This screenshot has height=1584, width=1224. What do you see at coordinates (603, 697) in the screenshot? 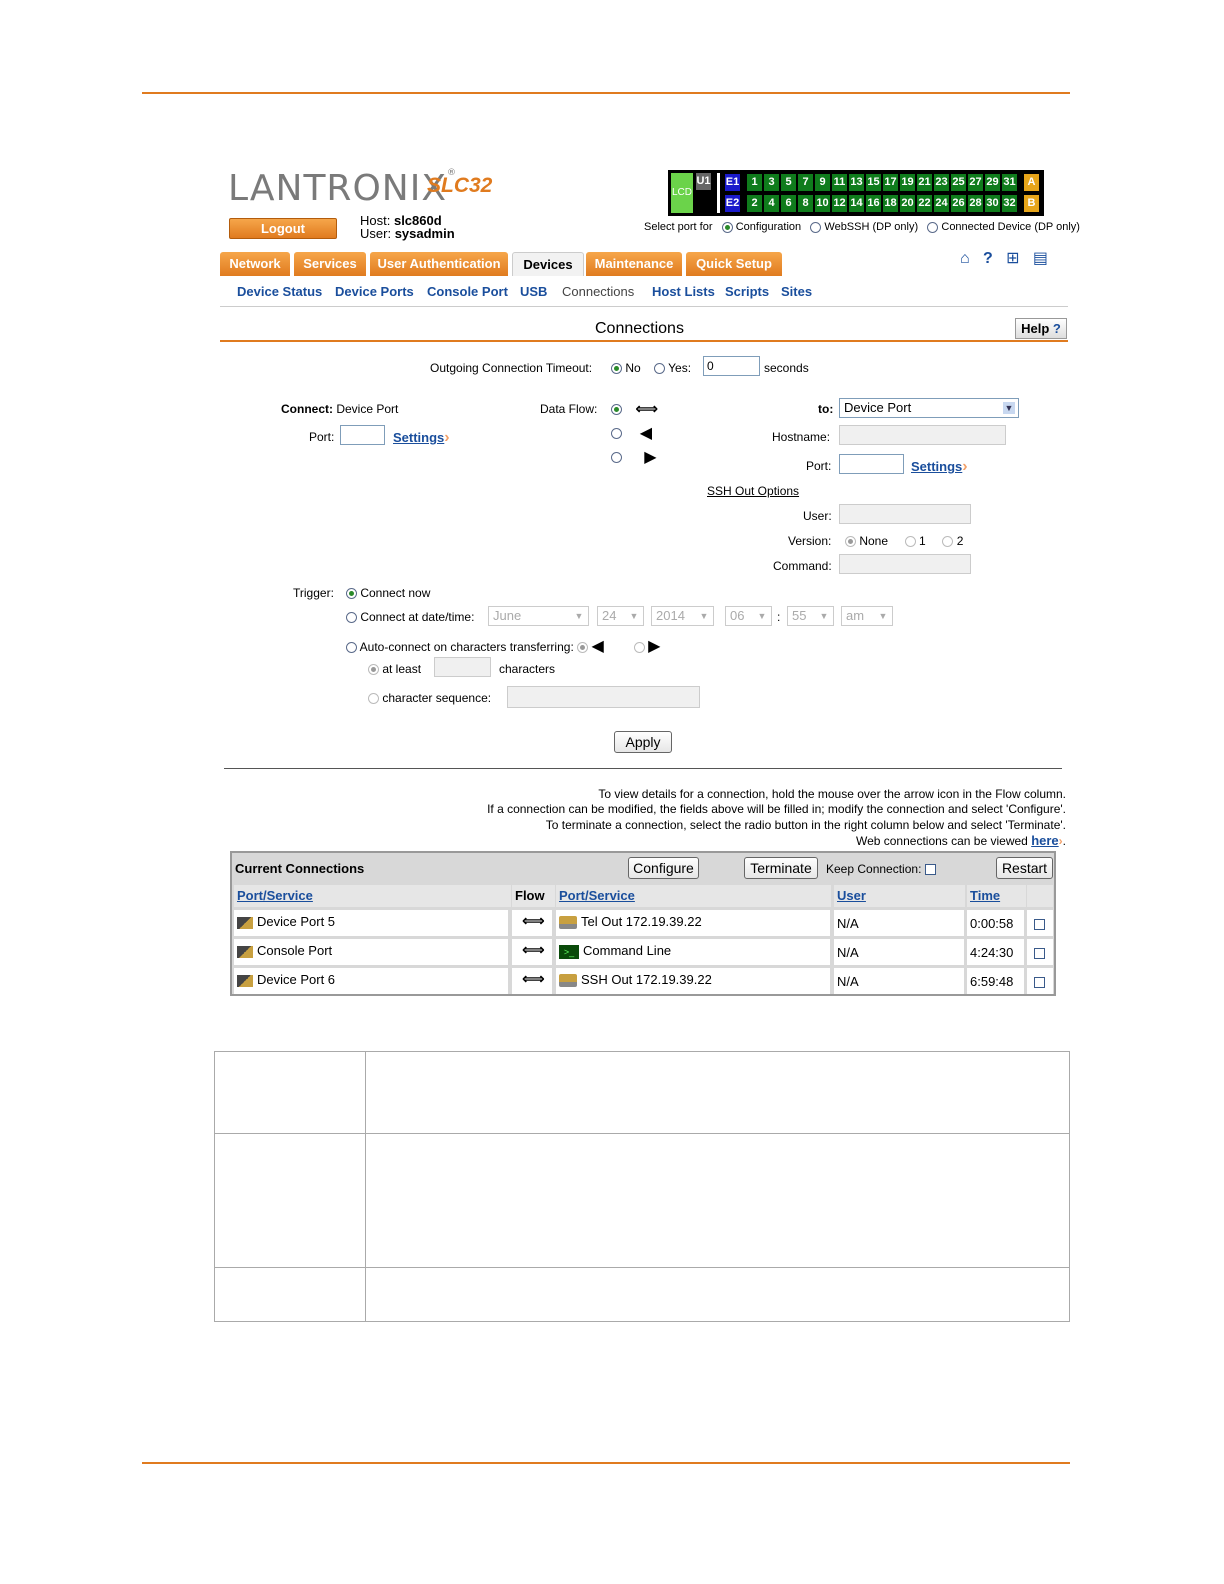
I see `char-seq-input` at bounding box center [603, 697].